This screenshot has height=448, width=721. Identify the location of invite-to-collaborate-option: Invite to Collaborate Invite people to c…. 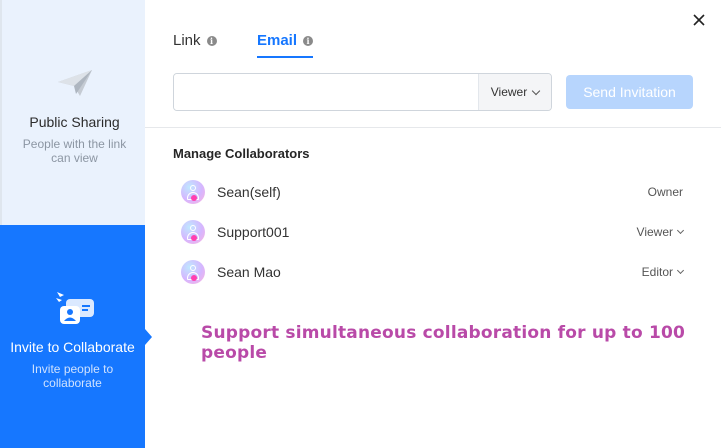
(76, 336).